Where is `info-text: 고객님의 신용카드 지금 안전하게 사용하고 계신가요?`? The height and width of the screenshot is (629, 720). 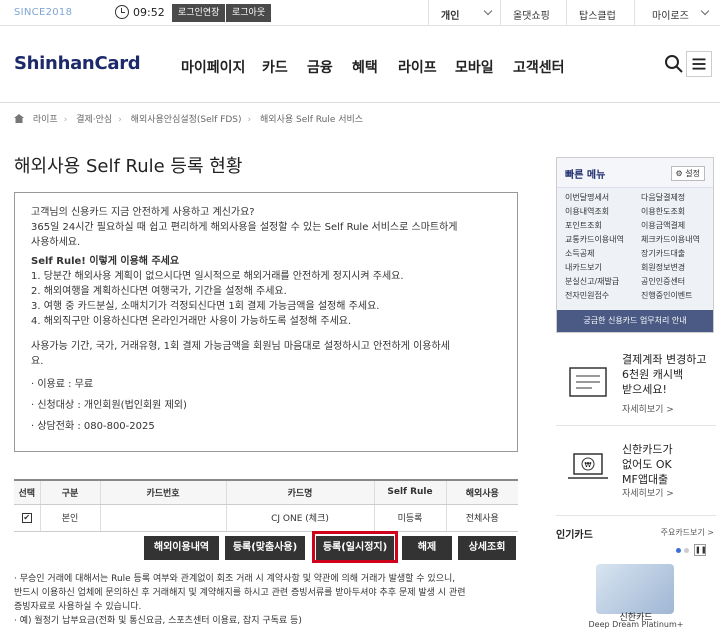 info-text: 고객님의 신용카드 지금 안전하게 사용하고 계신가요? is located at coordinates (143, 212).